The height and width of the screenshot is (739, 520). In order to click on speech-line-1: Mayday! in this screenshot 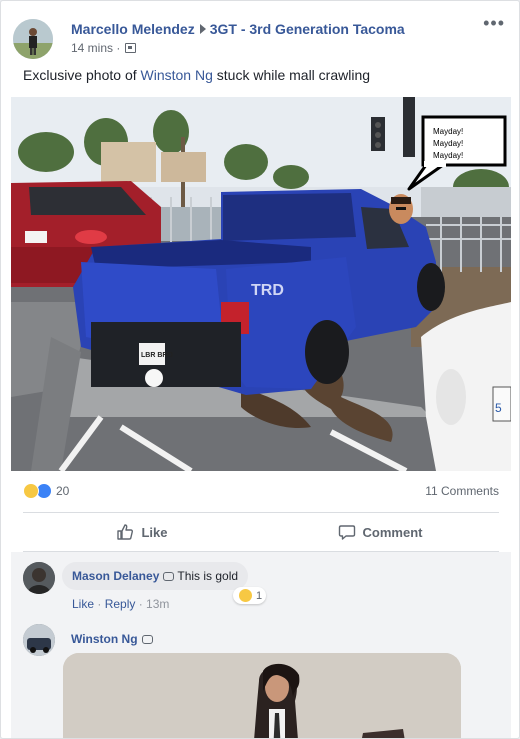, I will do `click(448, 131)`.